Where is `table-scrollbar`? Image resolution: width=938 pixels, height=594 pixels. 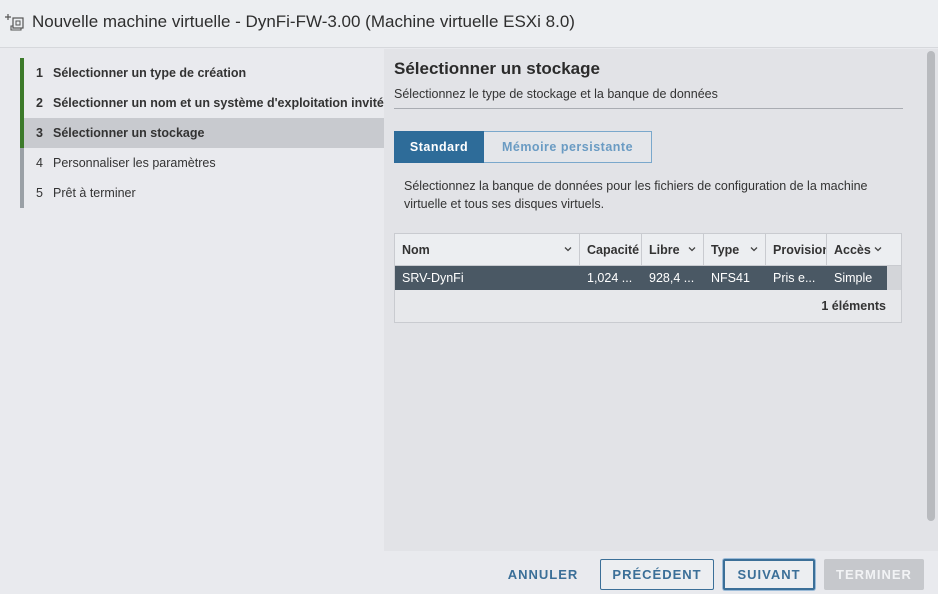
table-scrollbar is located at coordinates (894, 278).